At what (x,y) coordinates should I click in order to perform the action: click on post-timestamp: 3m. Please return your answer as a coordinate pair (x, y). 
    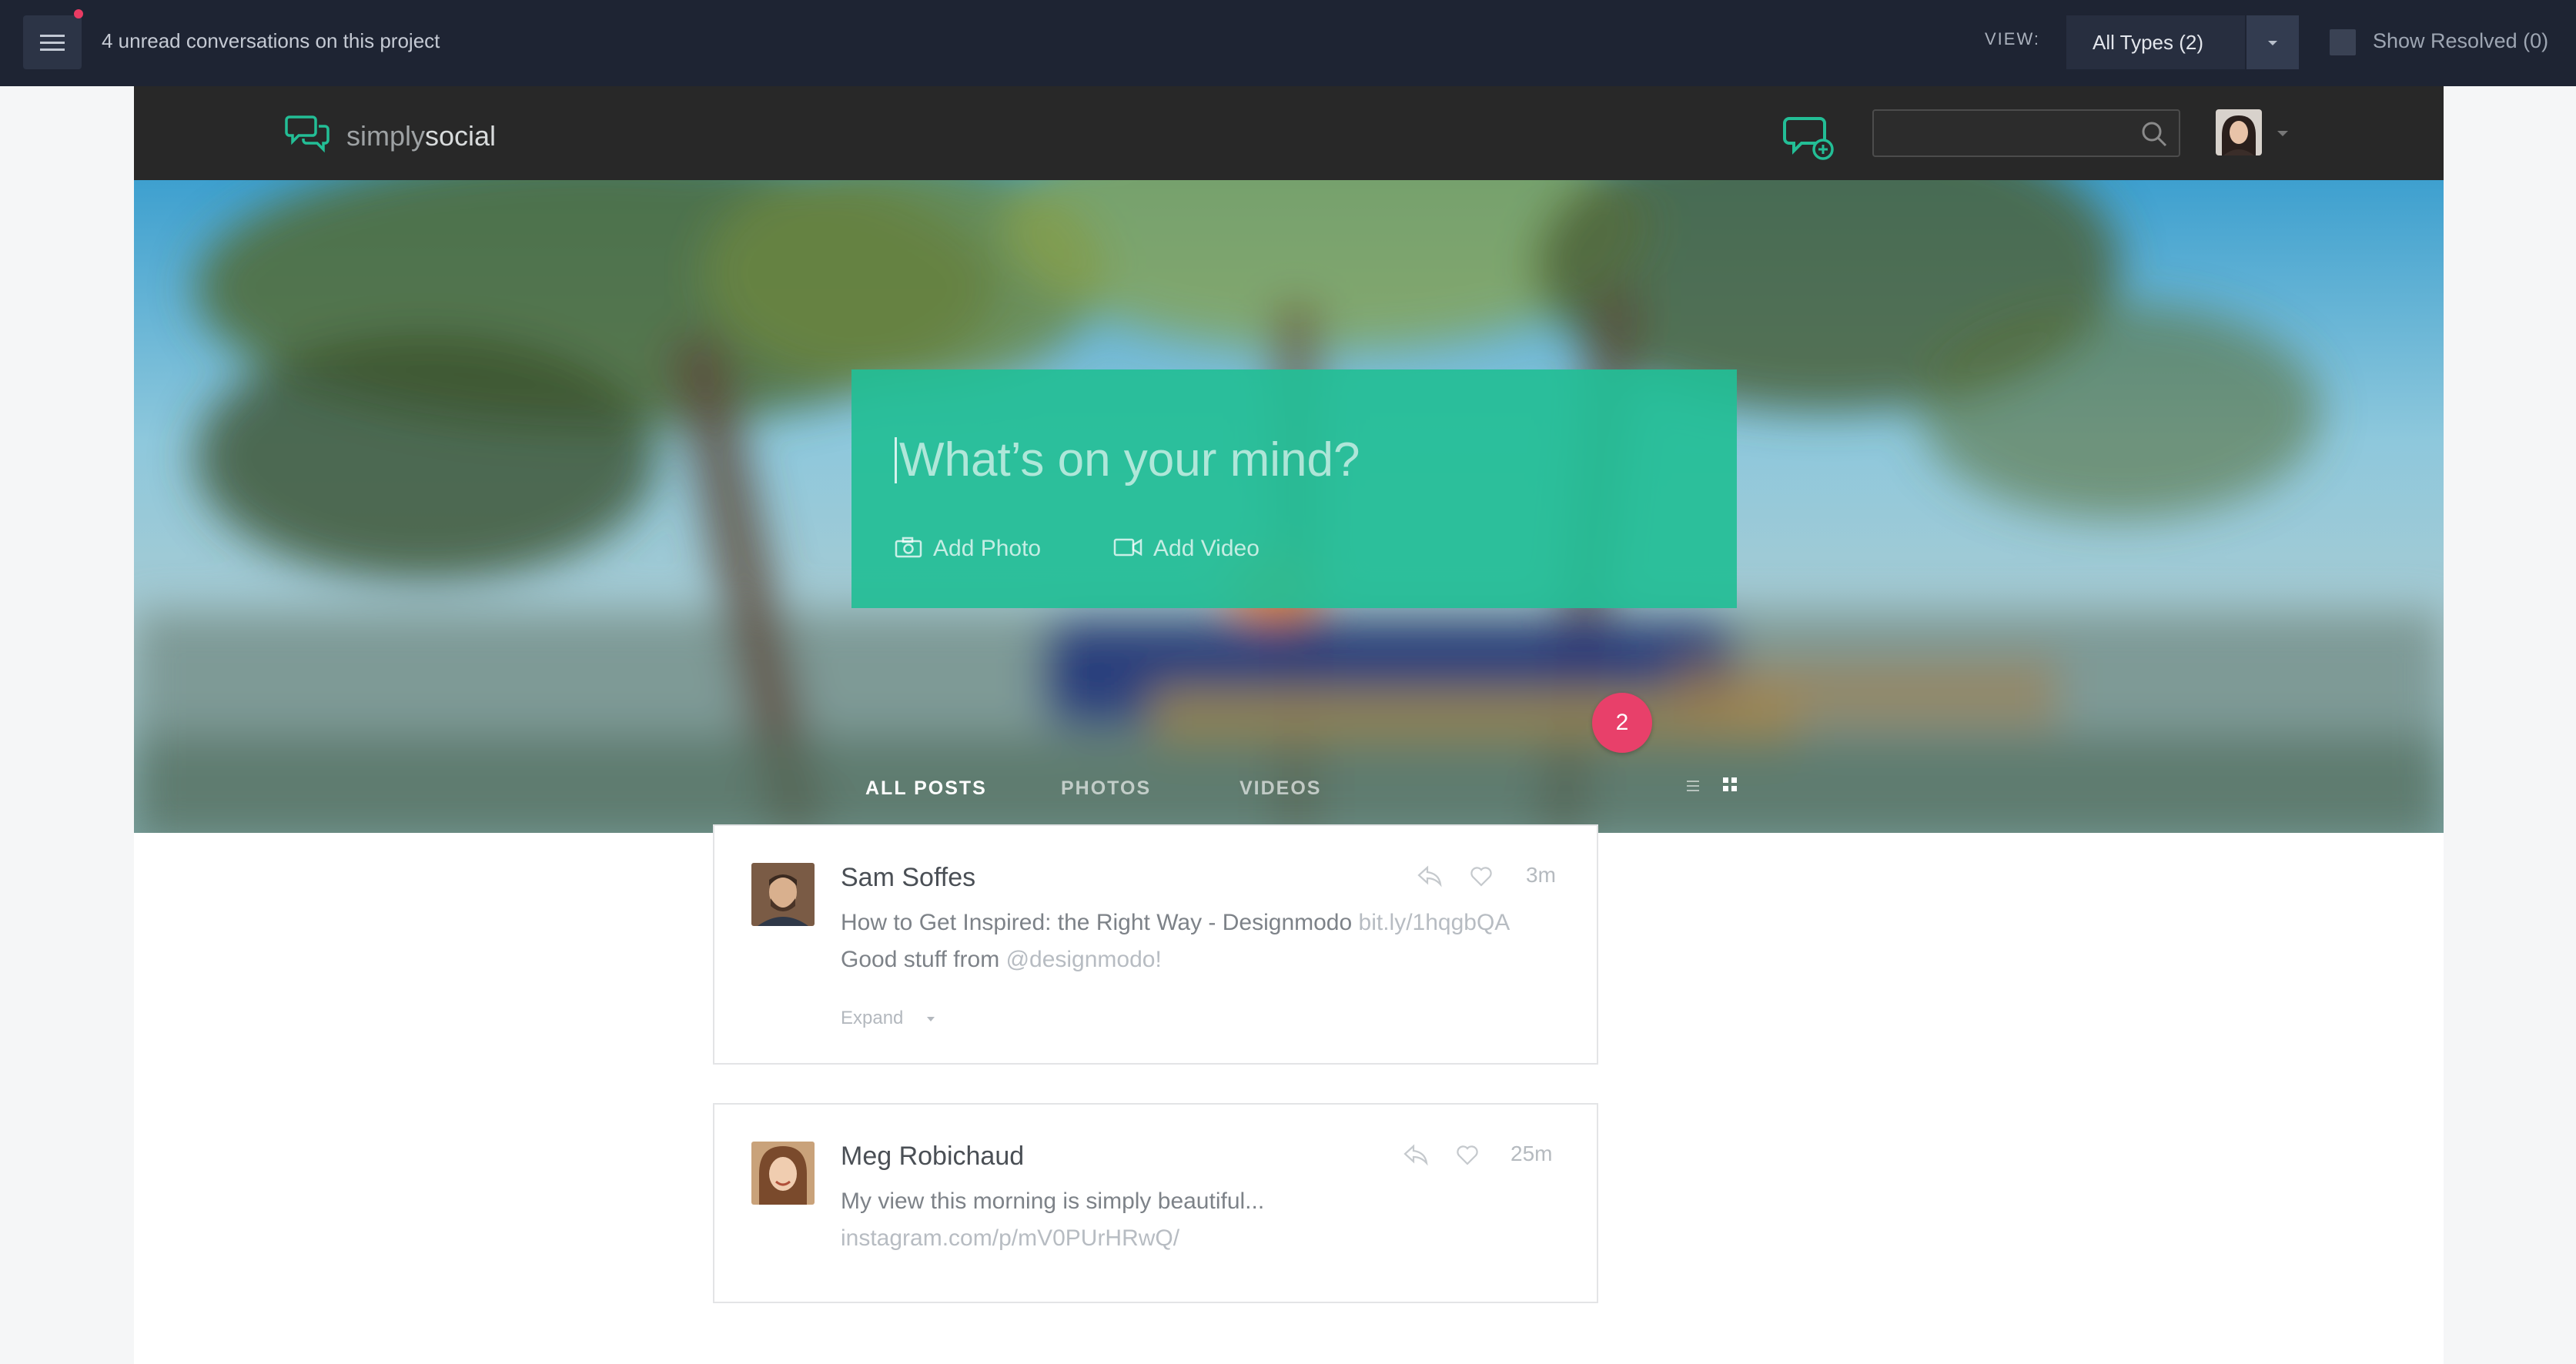
    Looking at the image, I should click on (1541, 875).